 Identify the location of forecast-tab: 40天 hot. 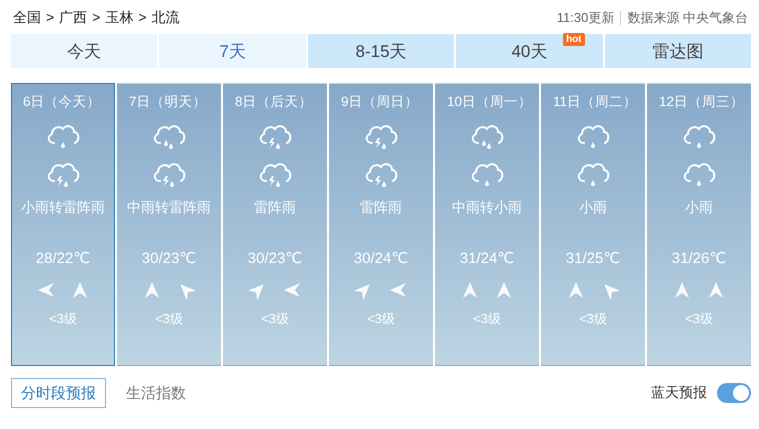
(529, 51).